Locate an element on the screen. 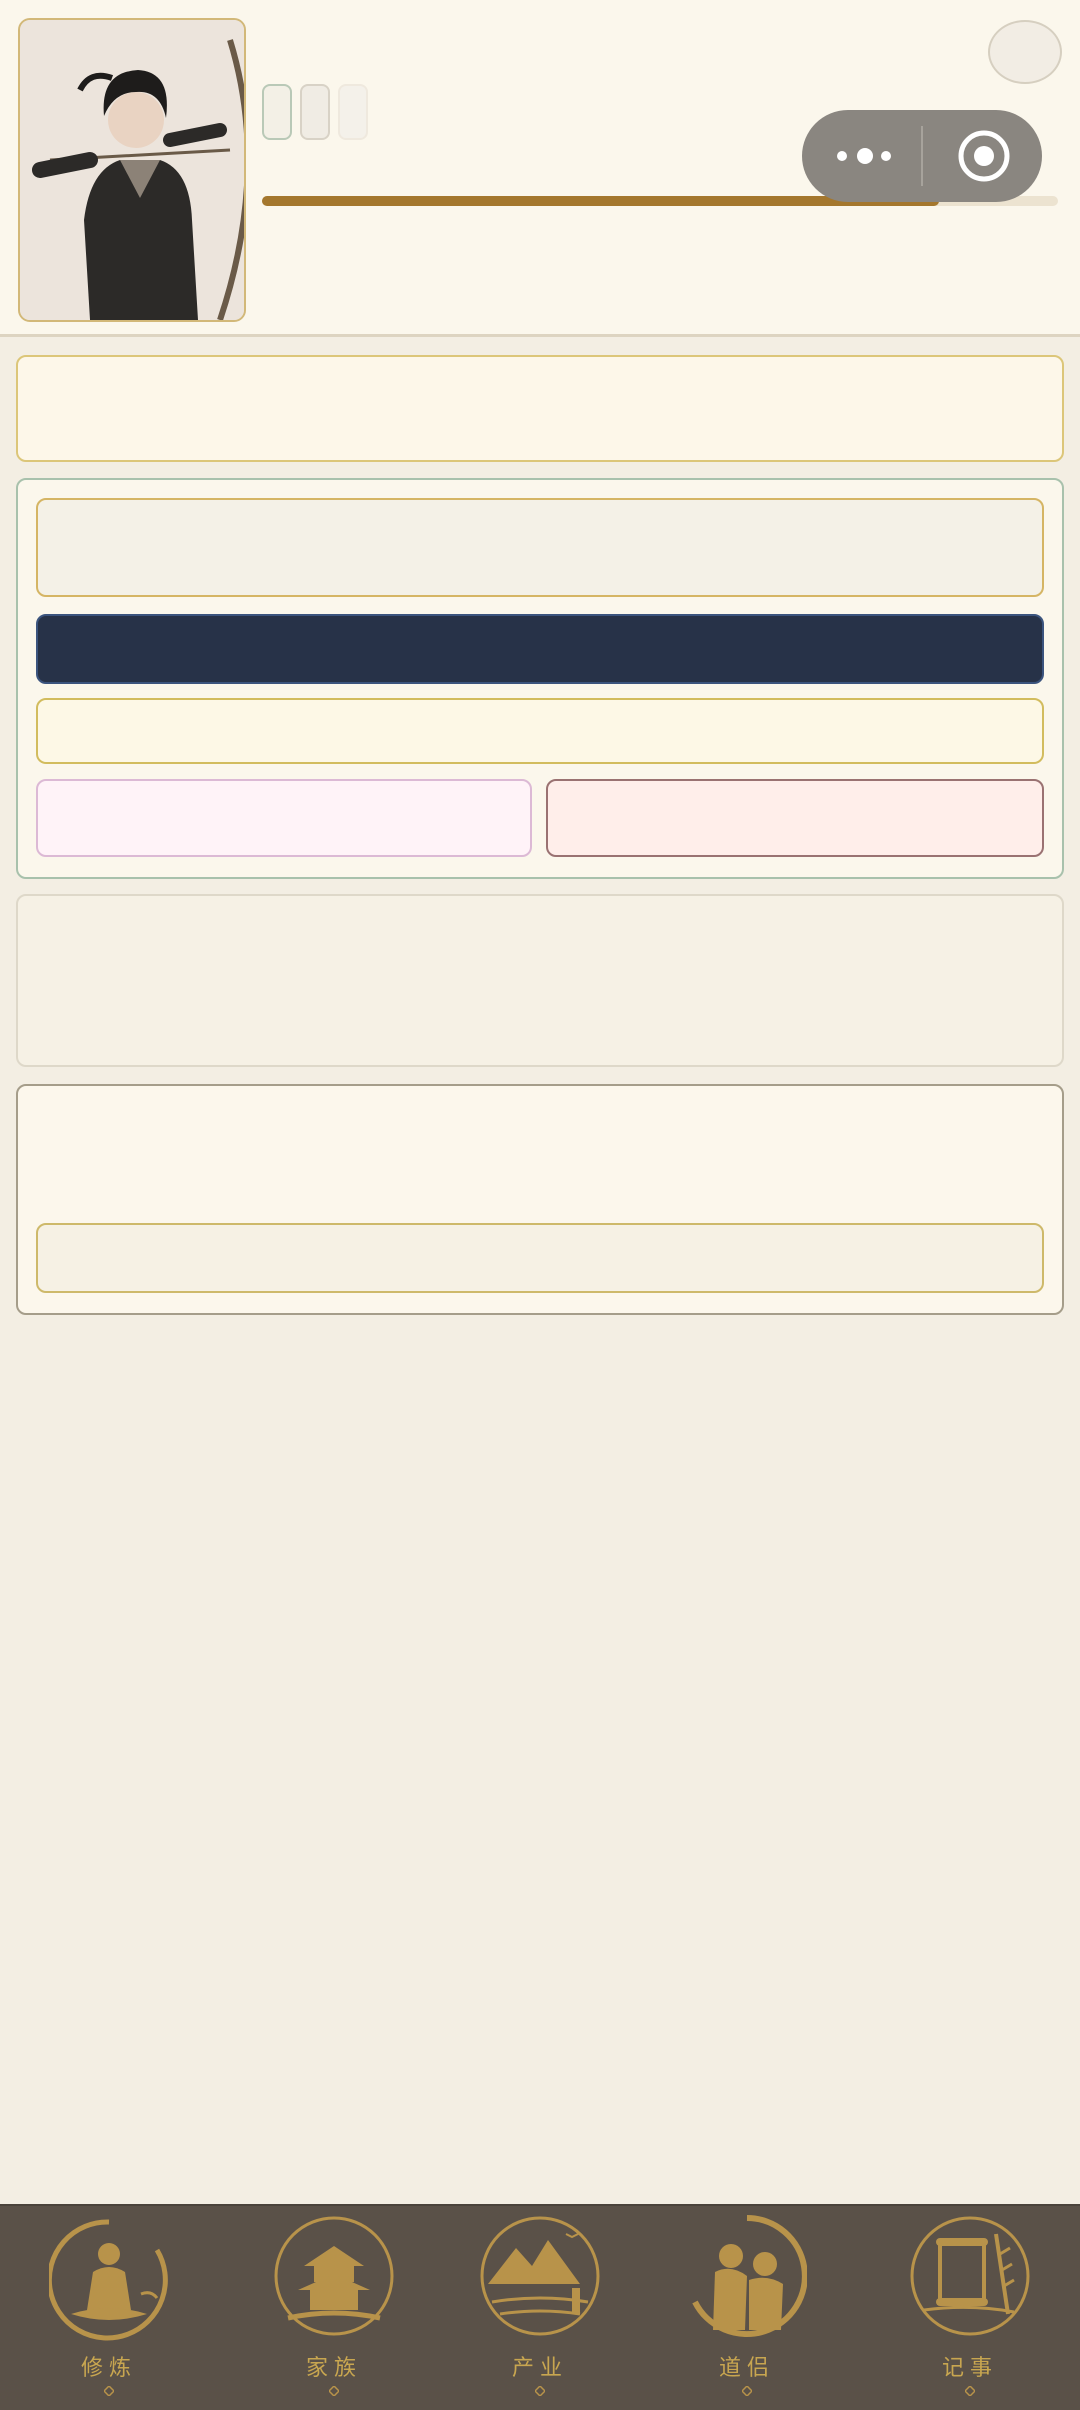 This screenshot has width=1080, height=2410. tab-family-label: 家族 is located at coordinates (333, 2368).